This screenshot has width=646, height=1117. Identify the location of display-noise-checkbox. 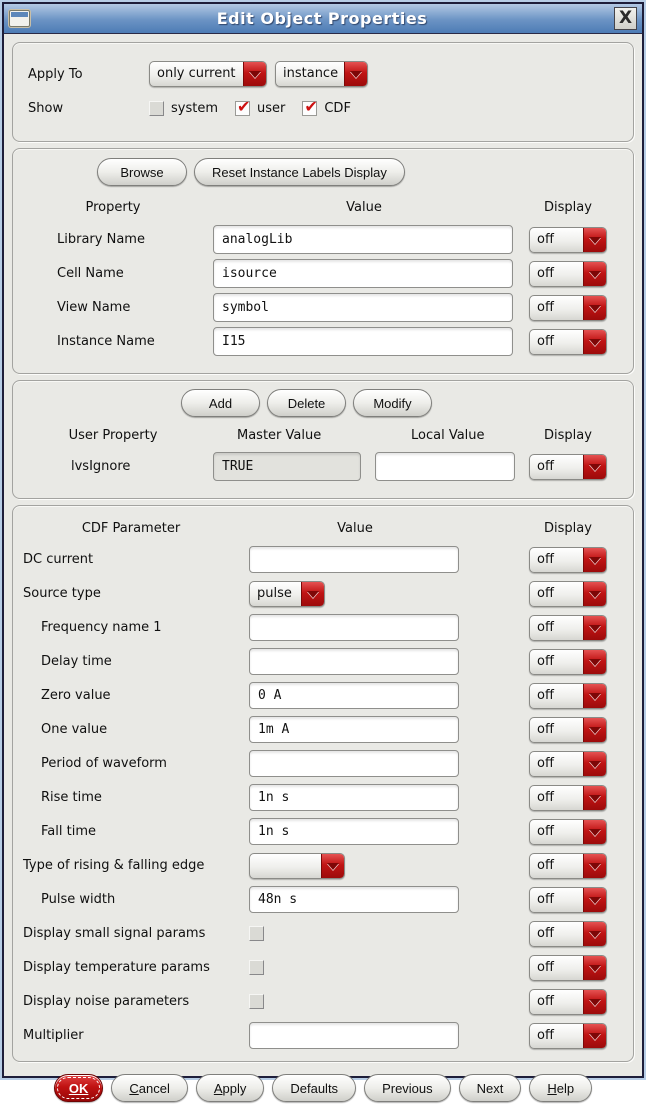
(256, 1001).